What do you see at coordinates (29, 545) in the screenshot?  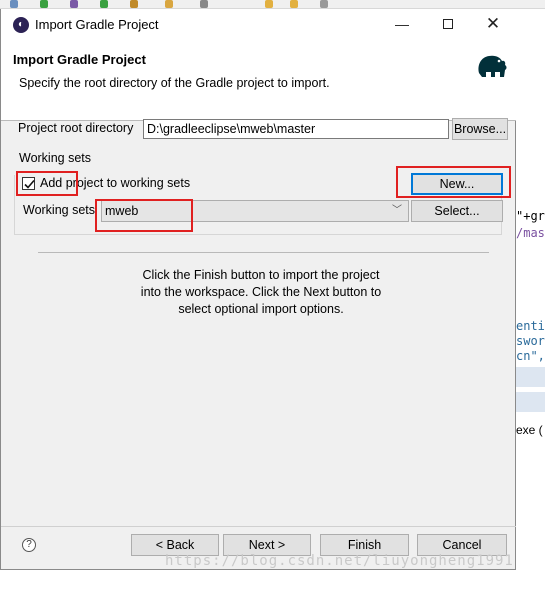 I see `help-icon: ?` at bounding box center [29, 545].